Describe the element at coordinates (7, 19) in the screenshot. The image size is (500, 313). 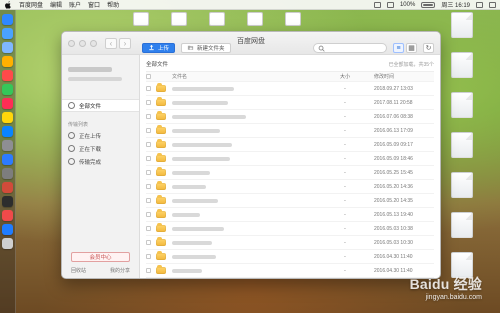
I see `dock-app-finder-icon` at that location.